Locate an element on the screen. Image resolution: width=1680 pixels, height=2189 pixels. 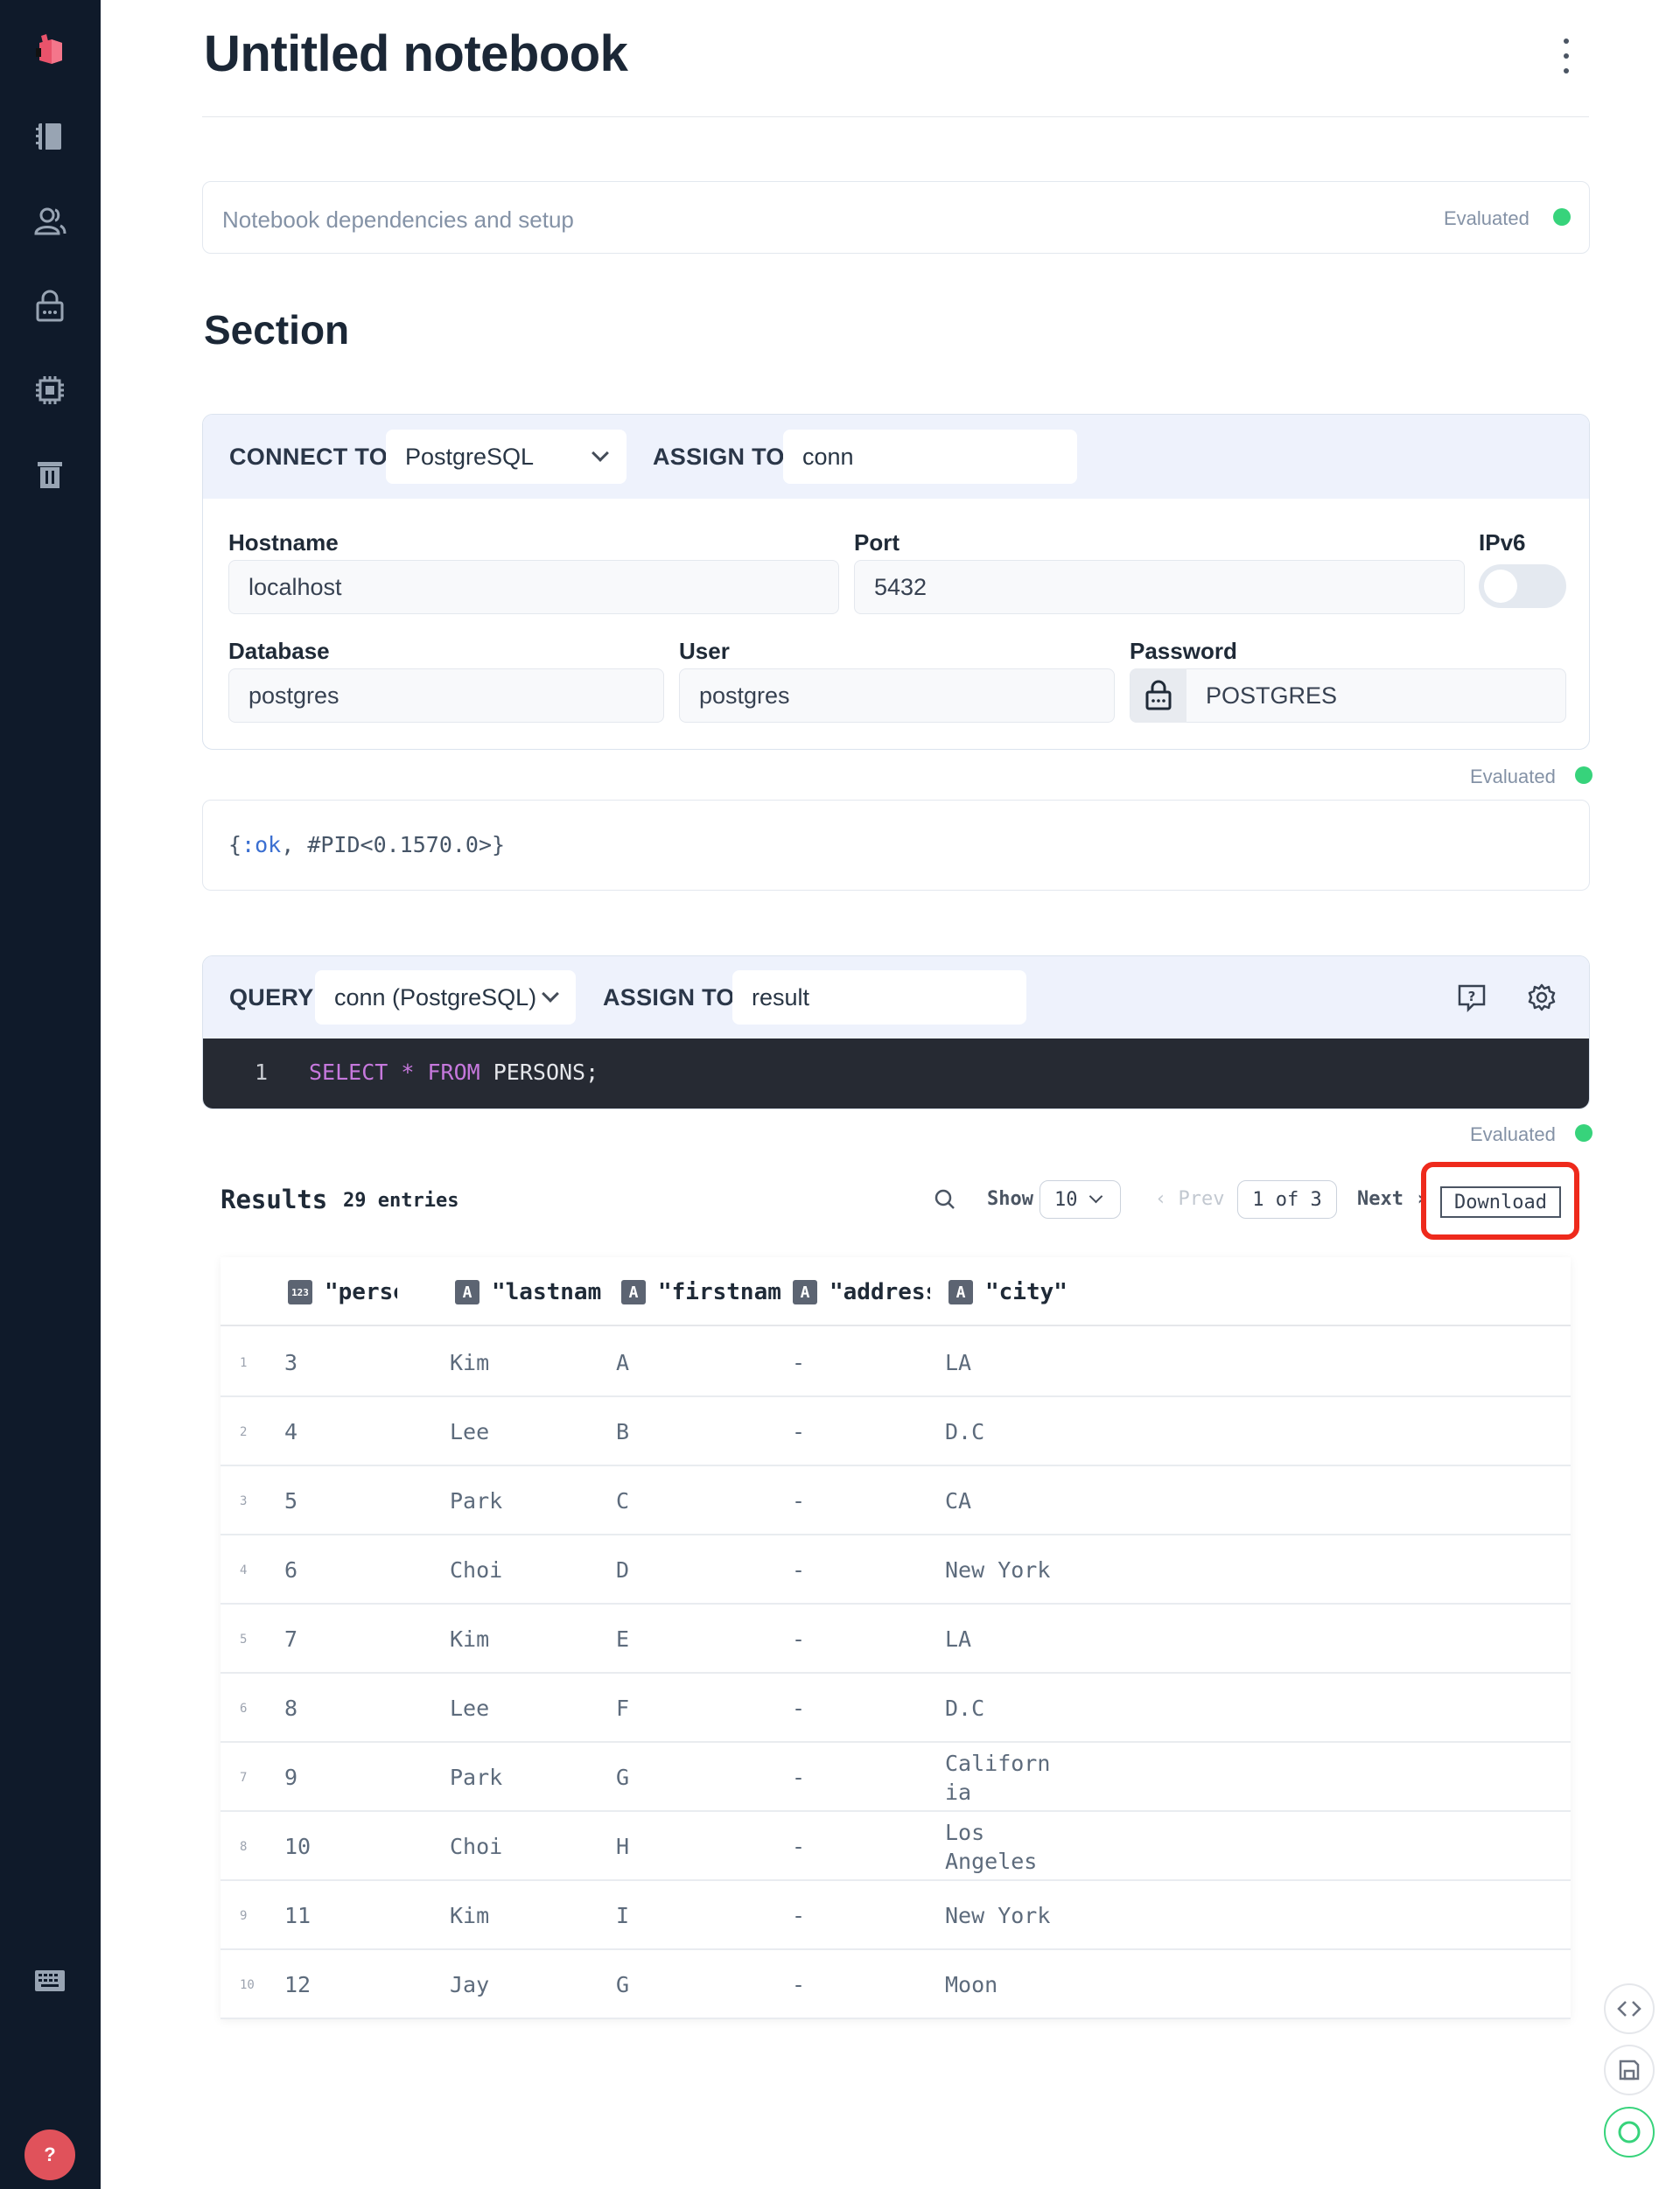
table-row: 6 8 Lee F - D.C is located at coordinates (895, 1708).